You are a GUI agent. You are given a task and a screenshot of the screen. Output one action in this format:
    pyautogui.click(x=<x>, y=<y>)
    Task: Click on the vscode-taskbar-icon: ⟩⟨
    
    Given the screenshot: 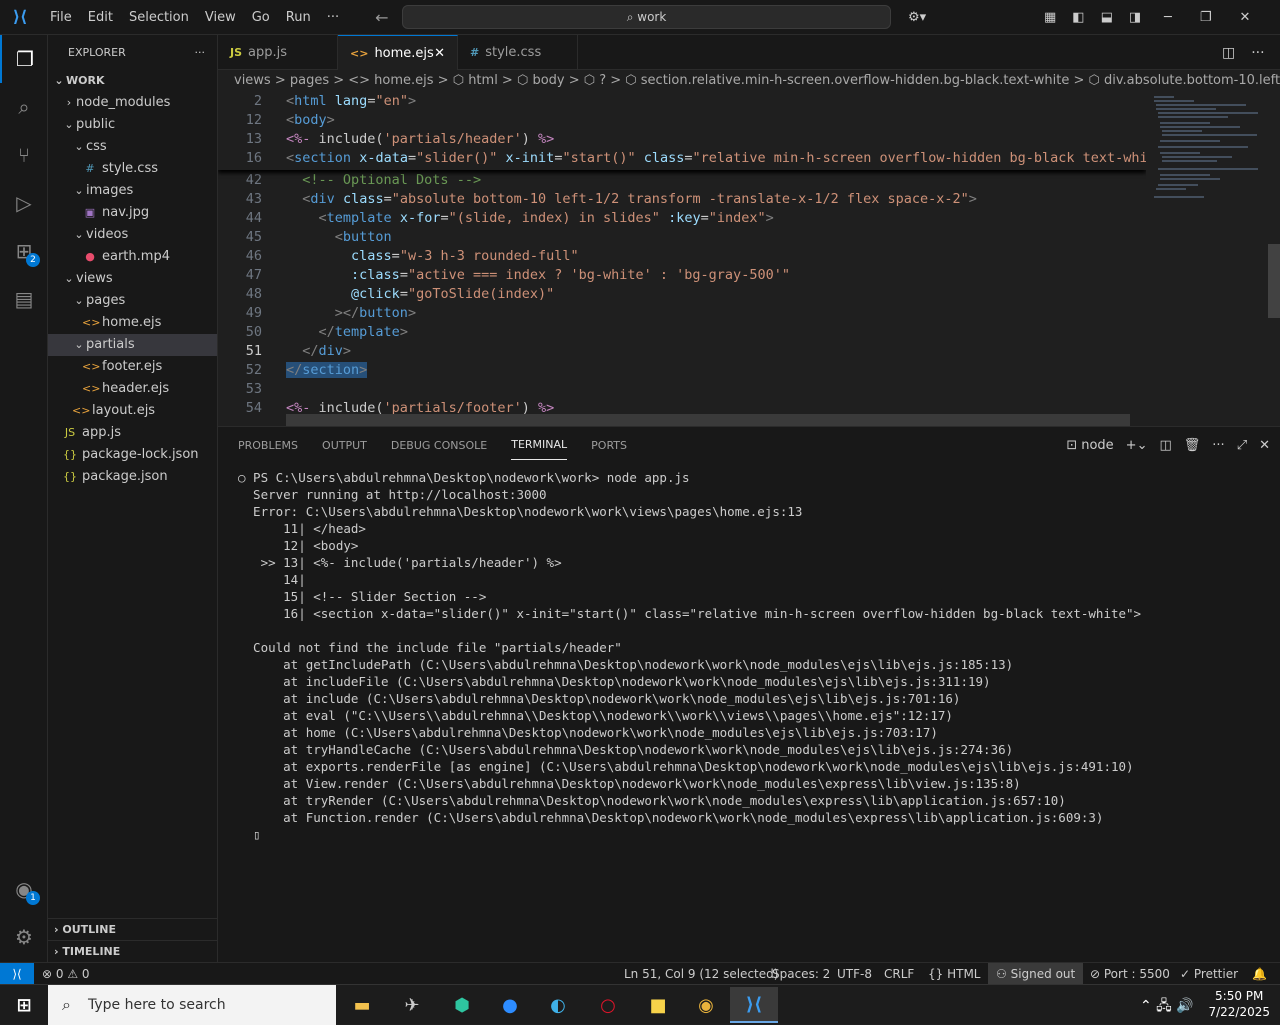 What is the action you would take?
    pyautogui.click(x=754, y=1005)
    